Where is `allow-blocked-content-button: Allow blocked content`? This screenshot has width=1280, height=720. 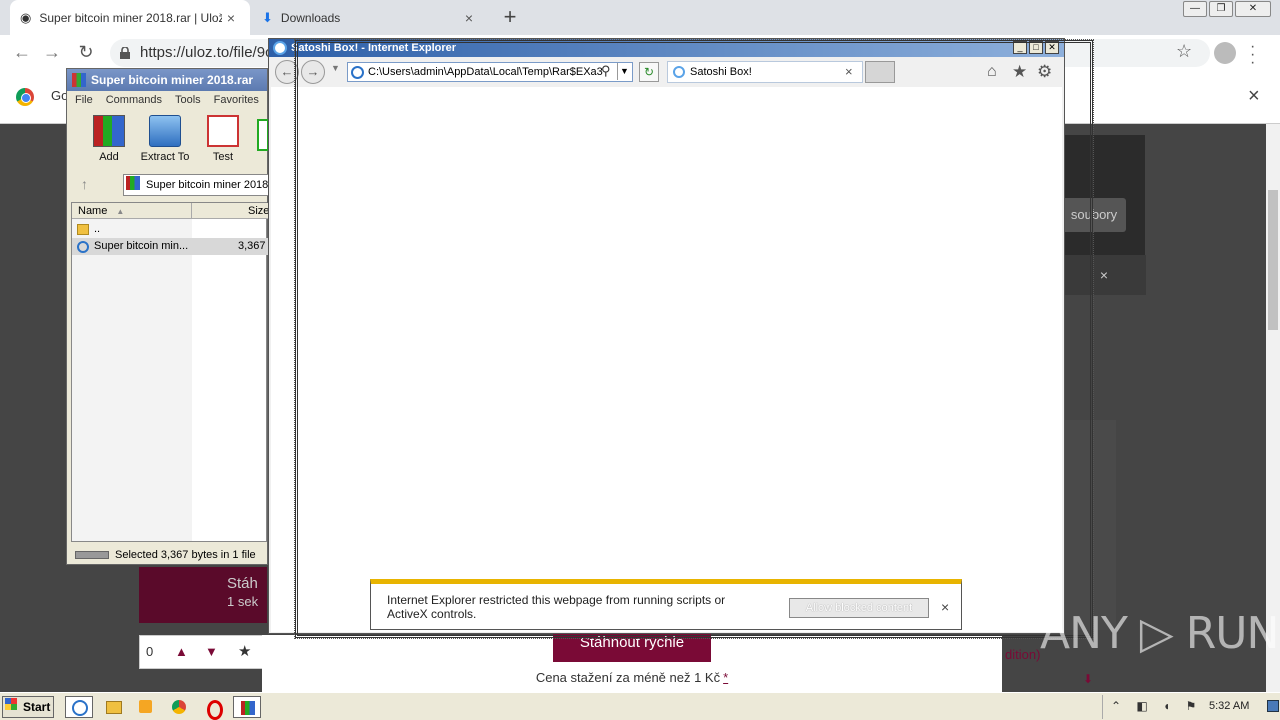 allow-blocked-content-button: Allow blocked content is located at coordinates (859, 608).